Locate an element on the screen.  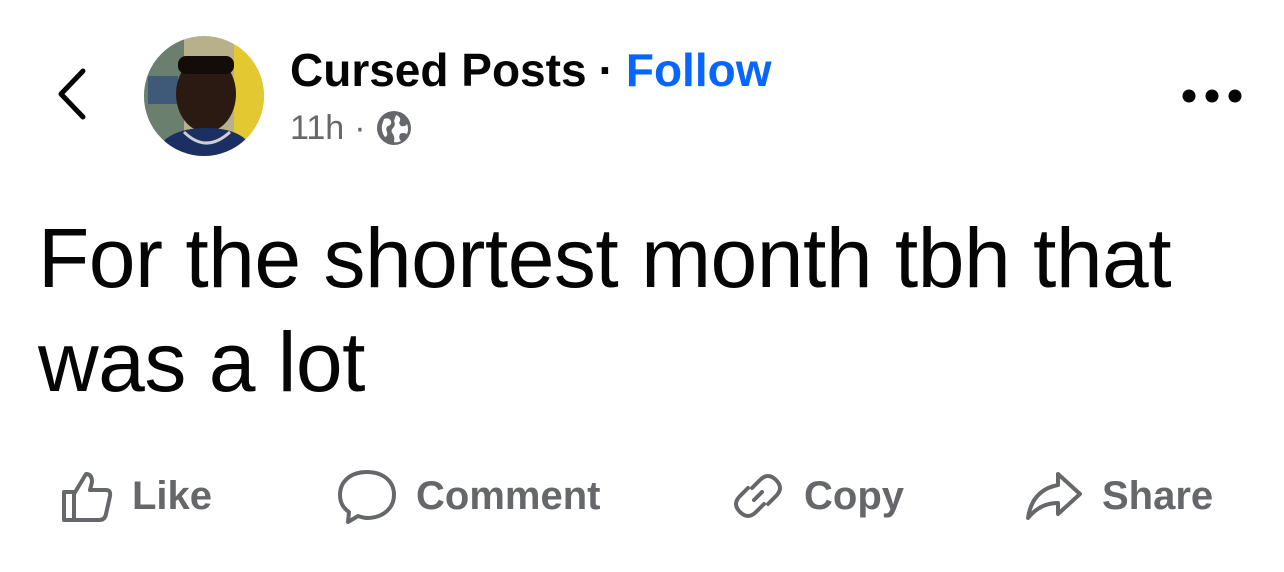
author-line: Cursed Posts · Follow is located at coordinates (531, 70).